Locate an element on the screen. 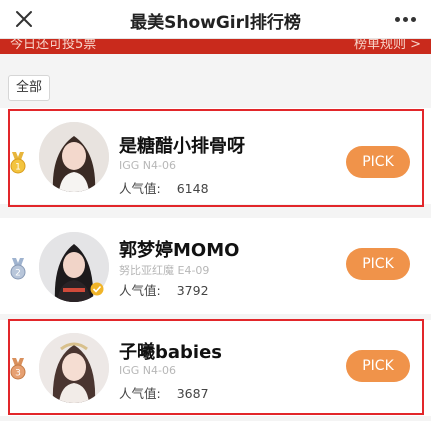  verified-badge-icon is located at coordinates (97, 289).